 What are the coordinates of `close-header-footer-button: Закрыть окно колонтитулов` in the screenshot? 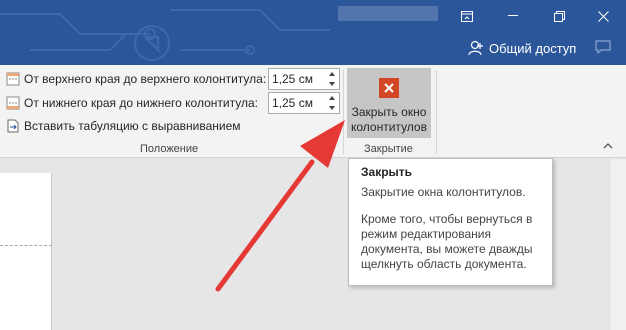 It's located at (389, 103).